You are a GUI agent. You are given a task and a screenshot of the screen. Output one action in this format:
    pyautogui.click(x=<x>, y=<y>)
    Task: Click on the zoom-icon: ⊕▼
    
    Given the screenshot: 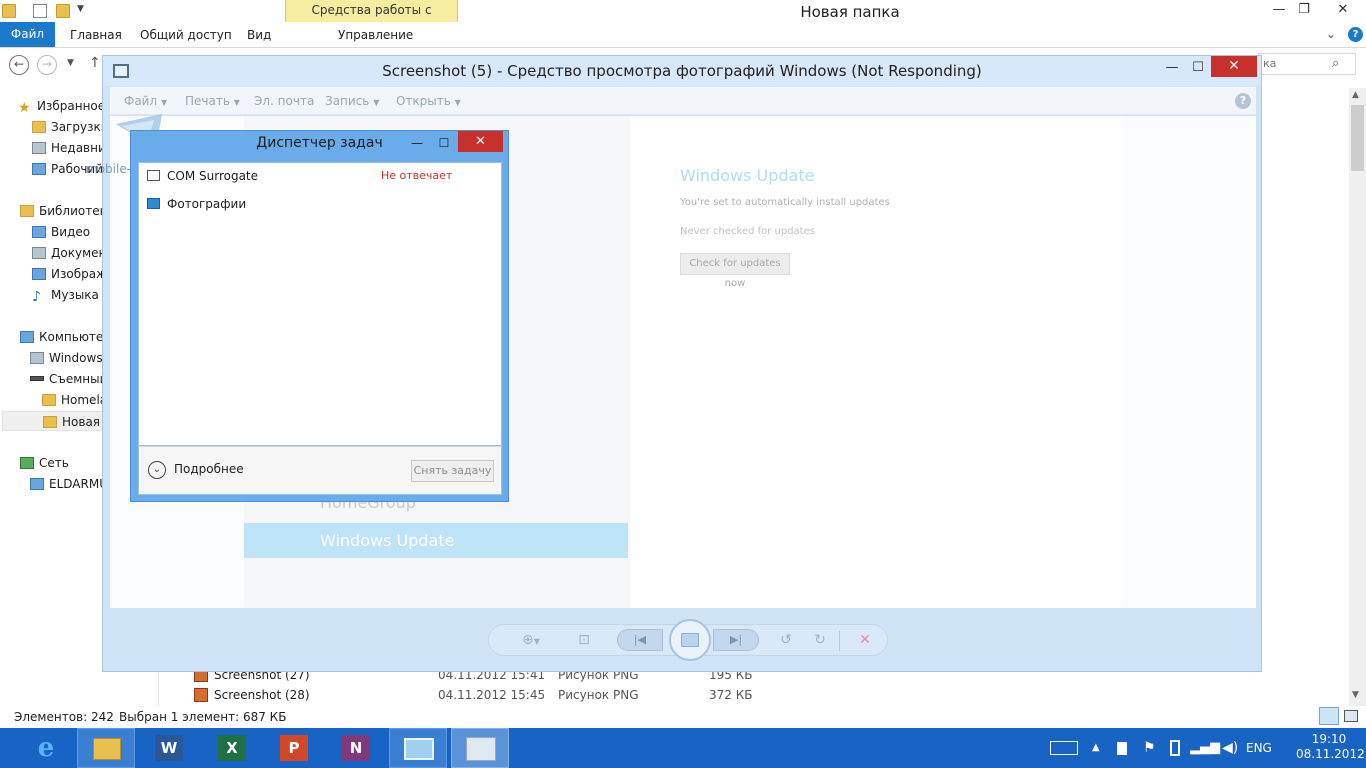 What is the action you would take?
    pyautogui.click(x=531, y=640)
    